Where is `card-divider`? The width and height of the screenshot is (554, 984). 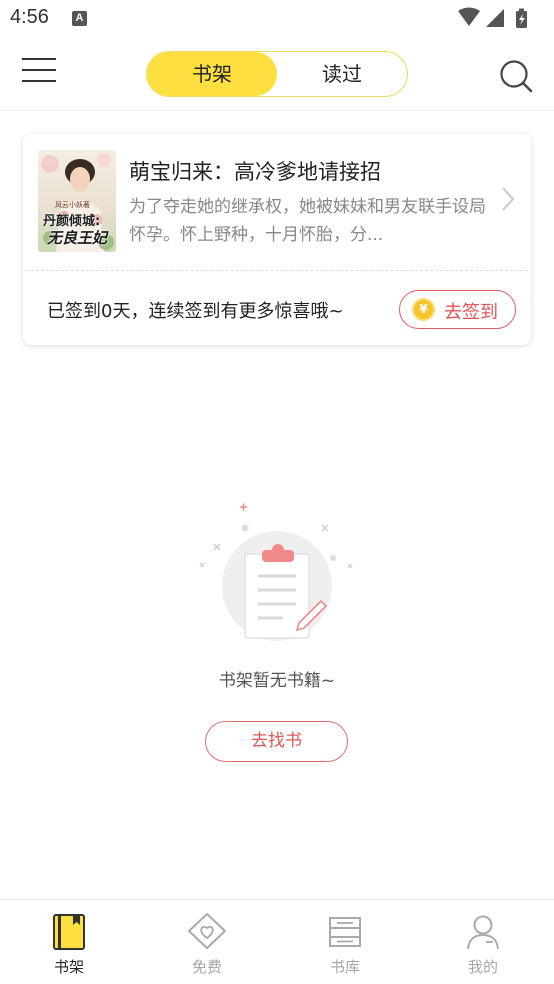
card-divider is located at coordinates (277, 270).